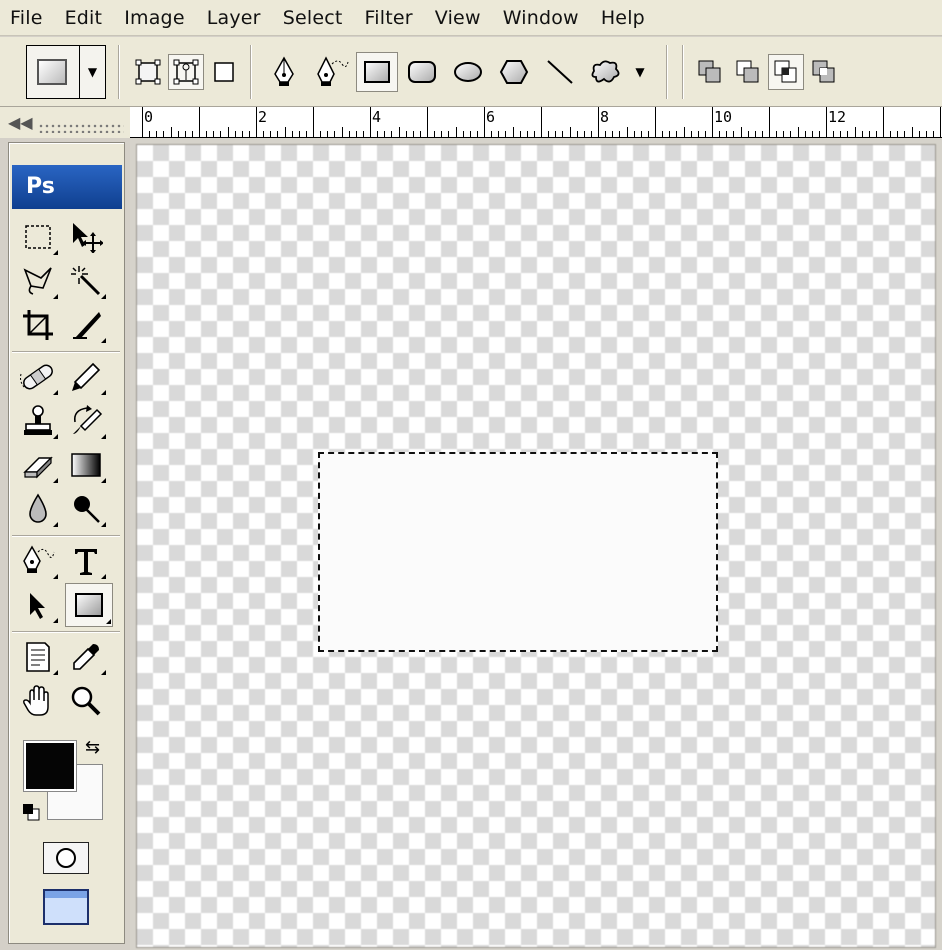 The width and height of the screenshot is (942, 950). Describe the element at coordinates (66, 907) in the screenshot. I see `screen-mode-button` at that location.